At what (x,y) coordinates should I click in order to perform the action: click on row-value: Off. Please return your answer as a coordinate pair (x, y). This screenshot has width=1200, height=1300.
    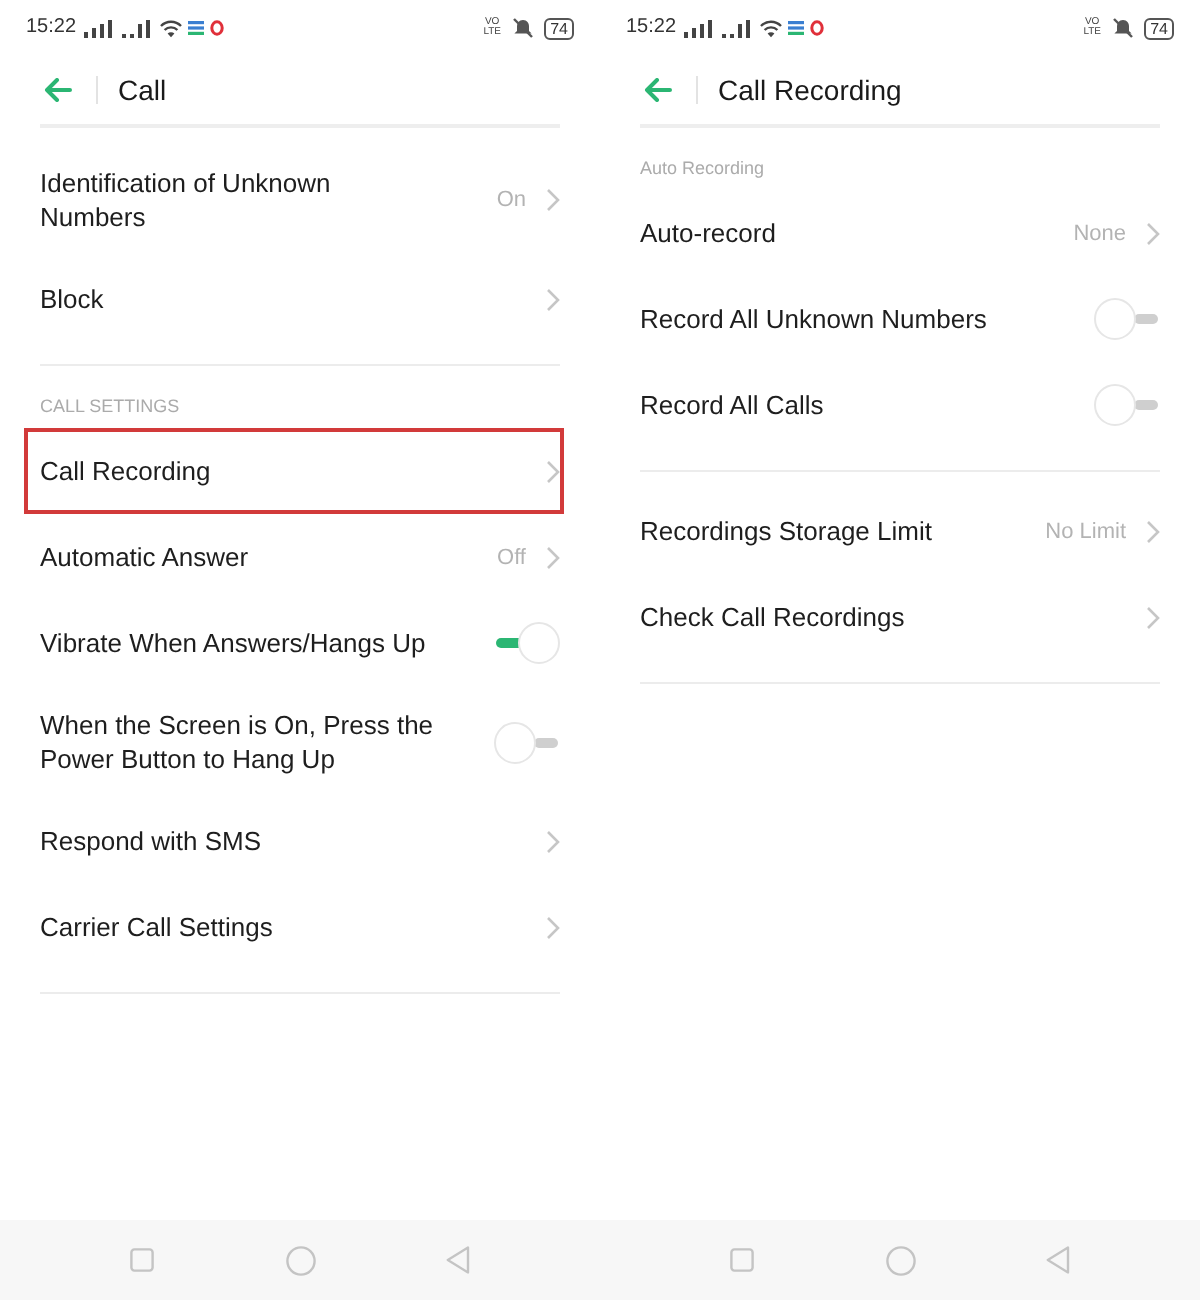
    Looking at the image, I should click on (511, 557).